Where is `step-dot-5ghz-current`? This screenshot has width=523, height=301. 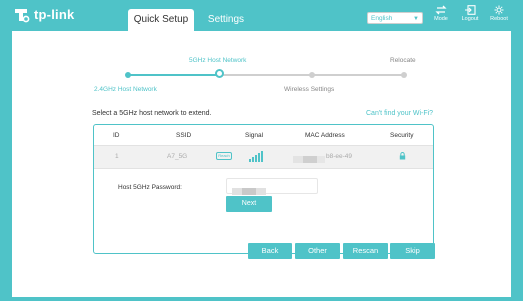 step-dot-5ghz-current is located at coordinates (219, 73).